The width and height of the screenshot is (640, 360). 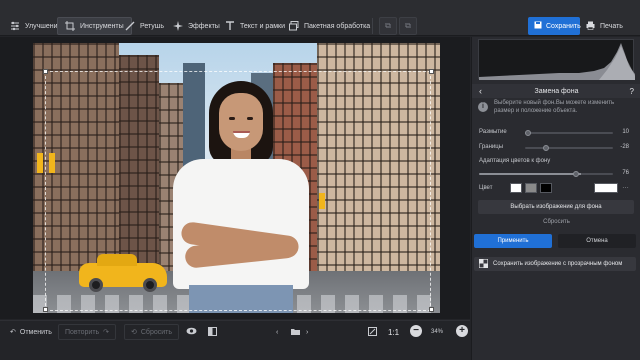 I want to click on compare-icon, so click(x=212, y=332).